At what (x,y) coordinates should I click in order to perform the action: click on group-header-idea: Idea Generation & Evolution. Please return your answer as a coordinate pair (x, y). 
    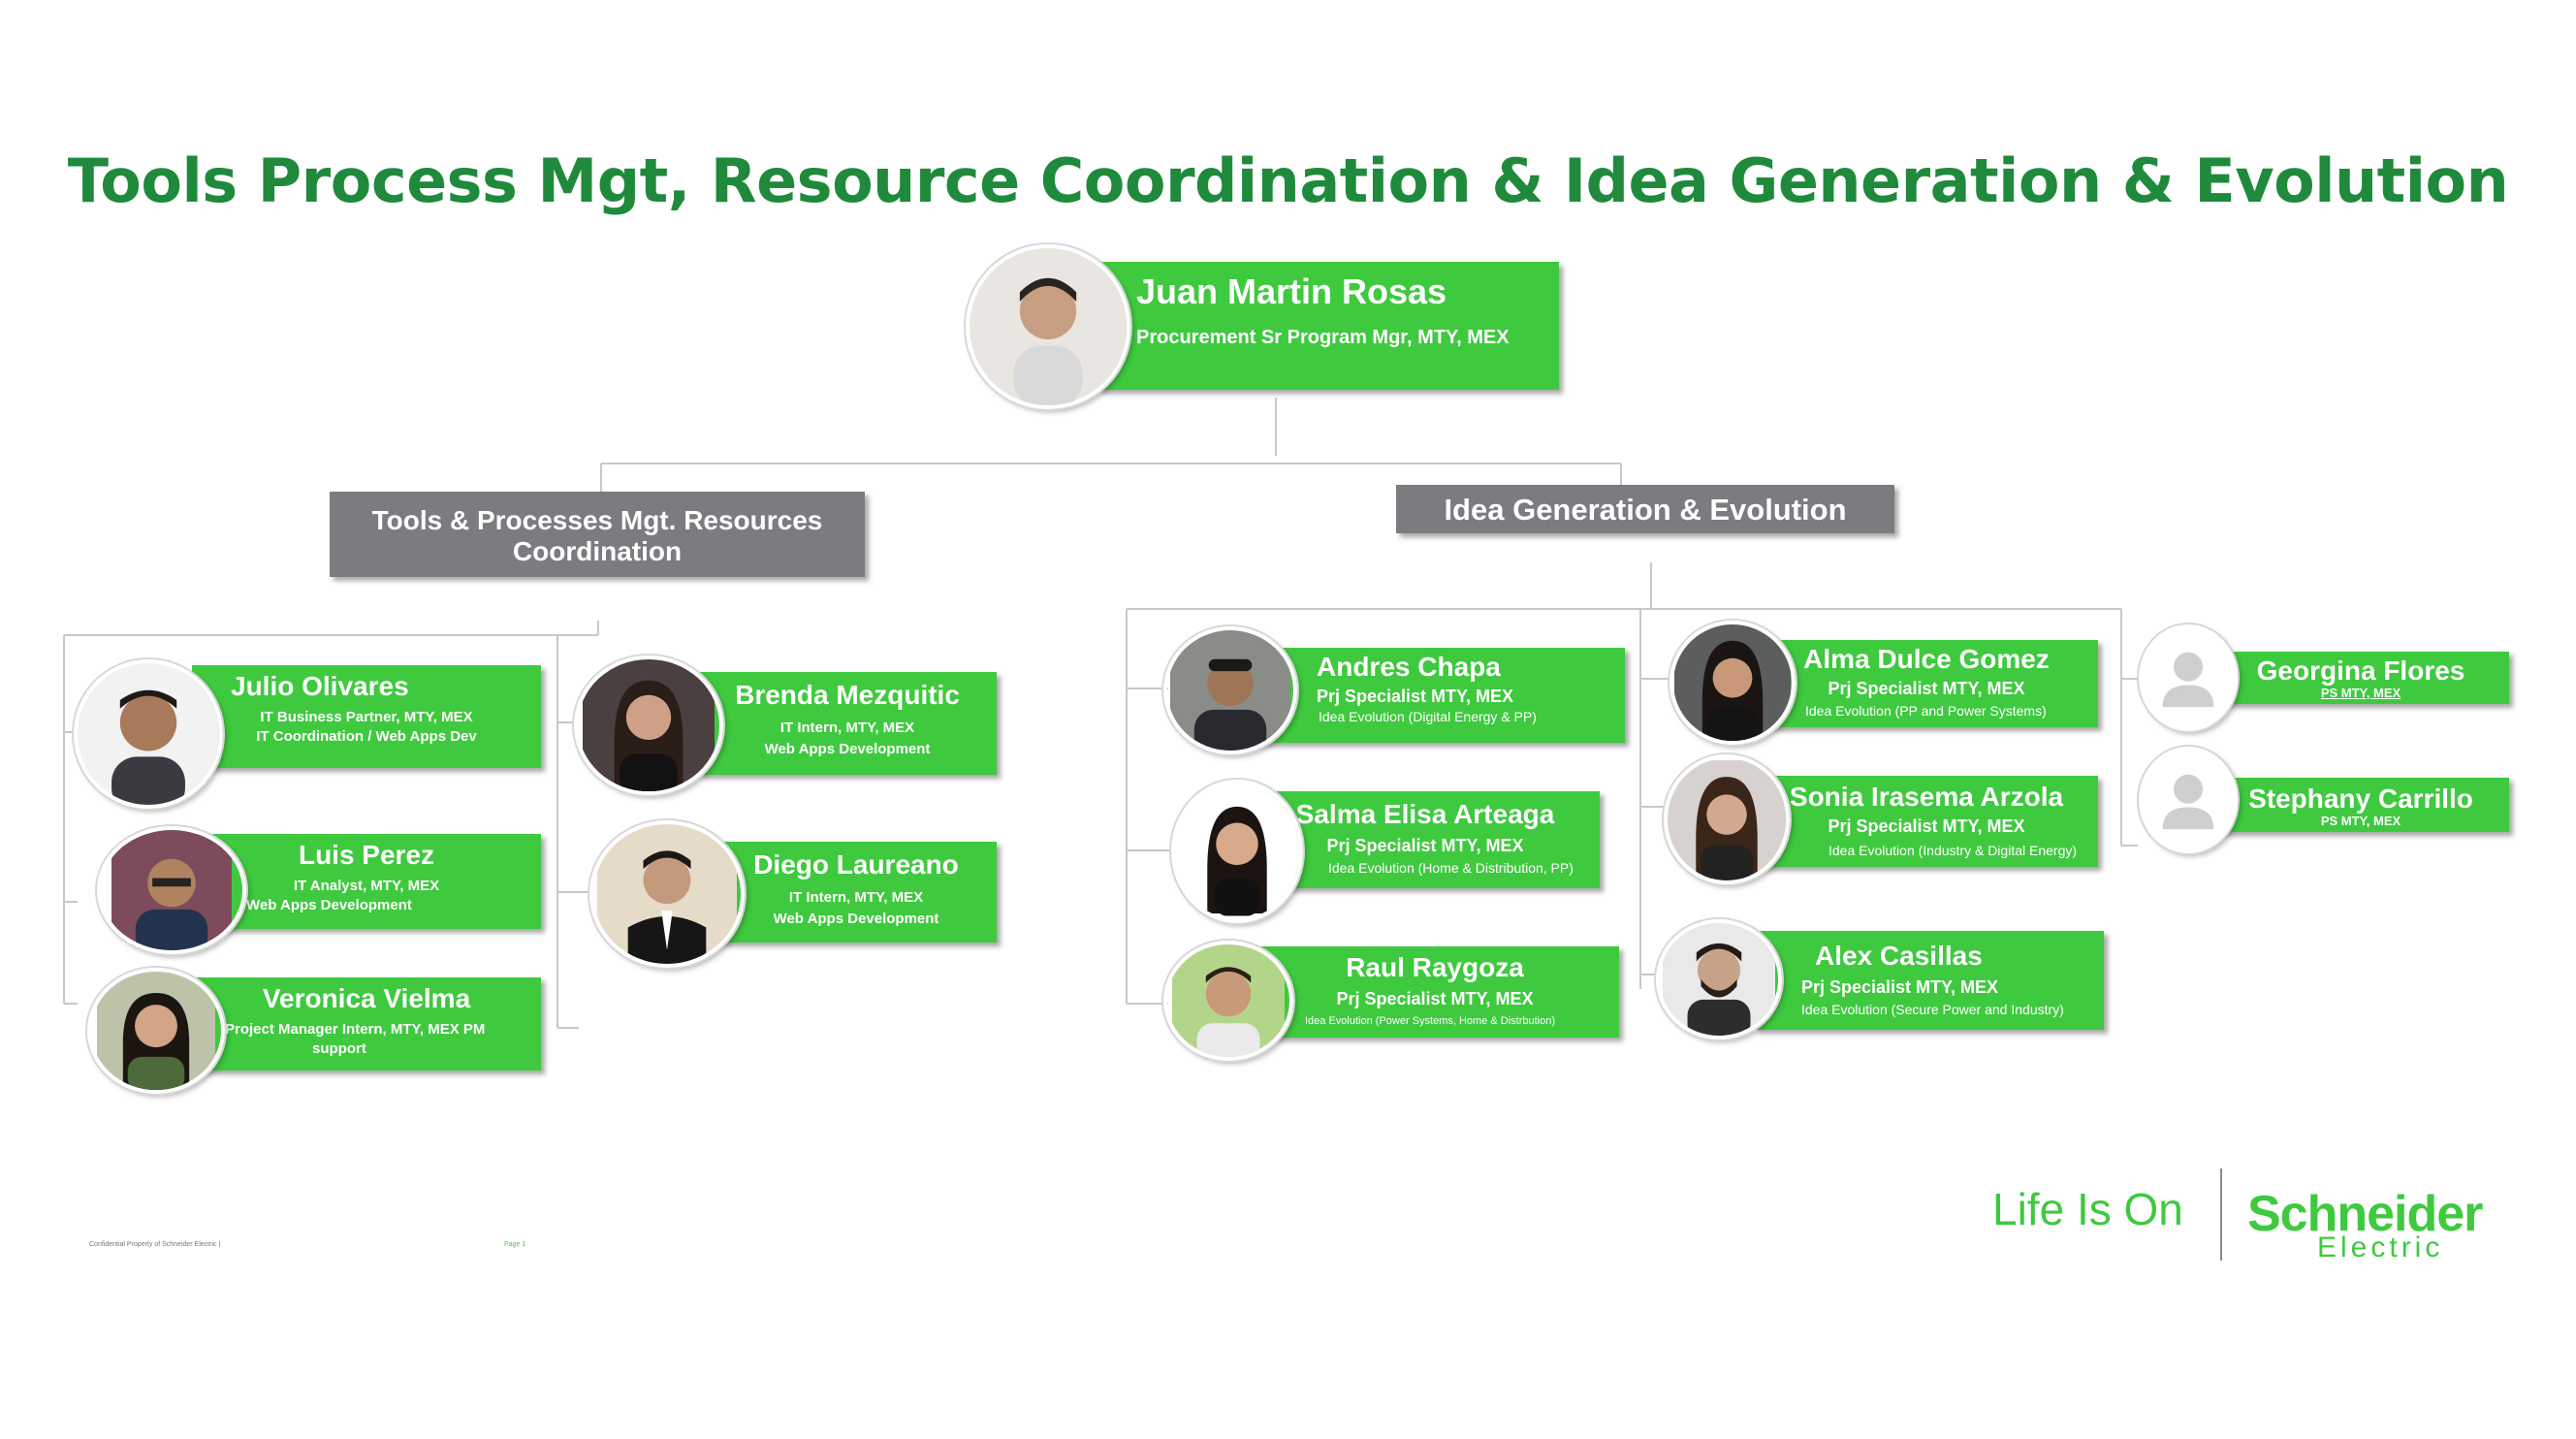
    Looking at the image, I should click on (1645, 509).